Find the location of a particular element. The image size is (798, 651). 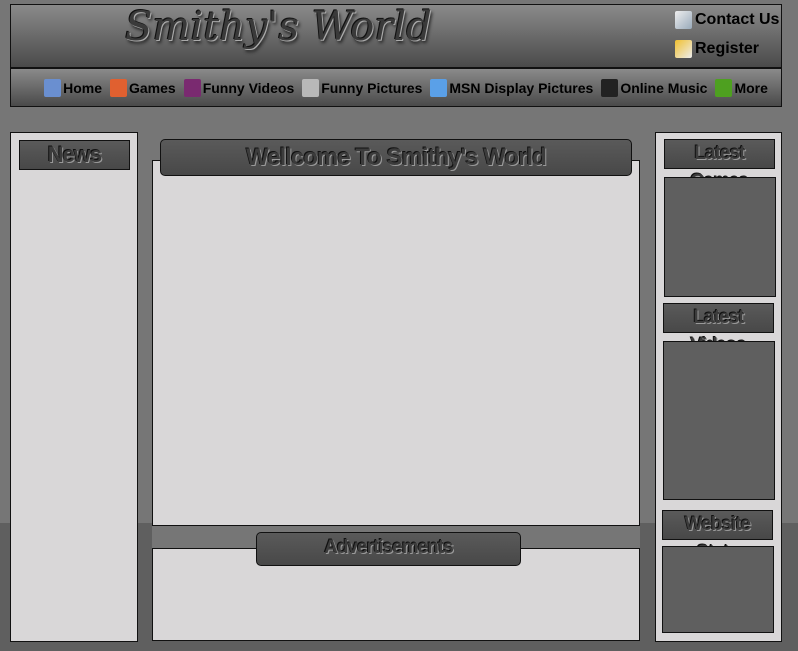

nav-item-funny-videos: Funny Videos is located at coordinates (239, 87).